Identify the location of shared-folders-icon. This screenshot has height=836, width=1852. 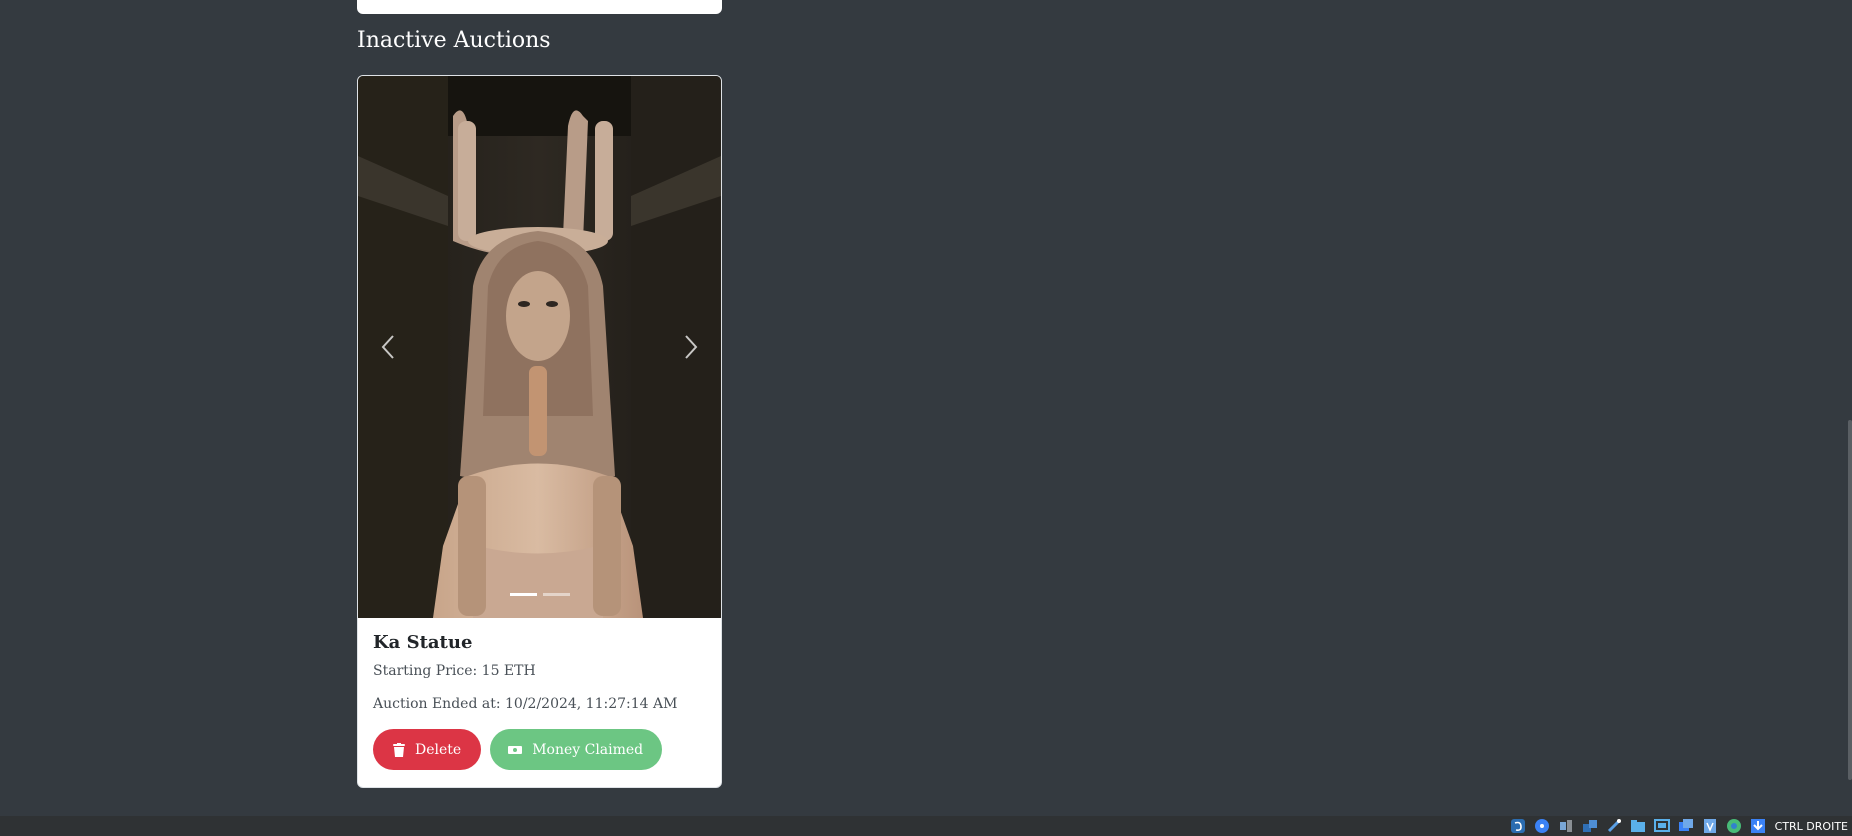
(1638, 826).